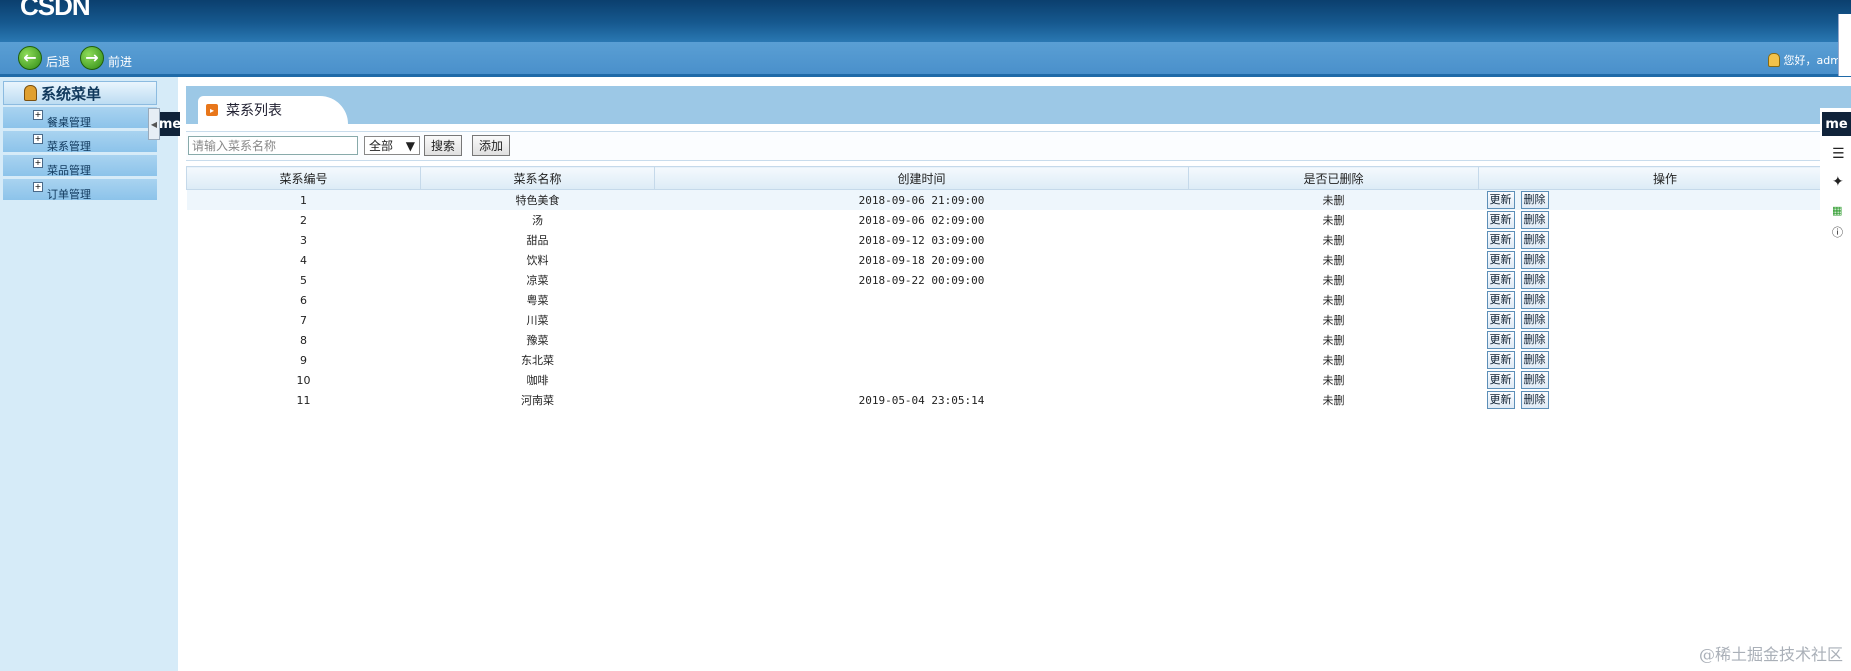  Describe the element at coordinates (1838, 154) in the screenshot. I see `hamburger-menu-icon: ☰` at that location.